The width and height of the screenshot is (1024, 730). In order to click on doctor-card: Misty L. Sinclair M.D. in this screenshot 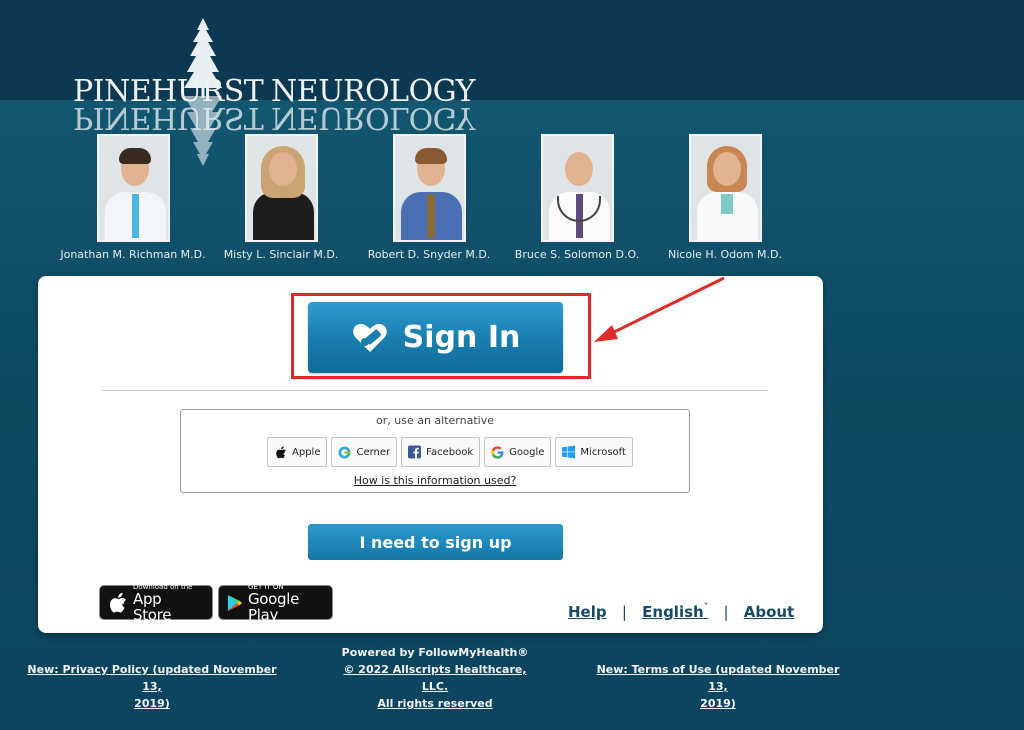, I will do `click(281, 197)`.